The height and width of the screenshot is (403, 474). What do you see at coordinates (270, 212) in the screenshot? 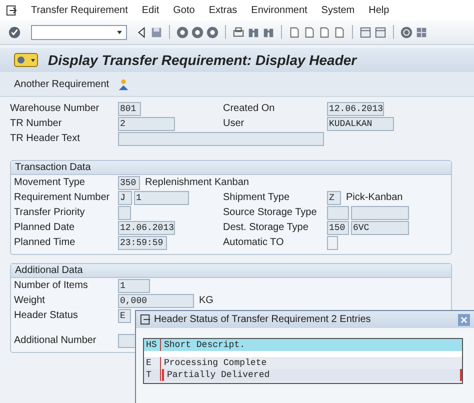
I see `field-label: Source Storage Type` at bounding box center [270, 212].